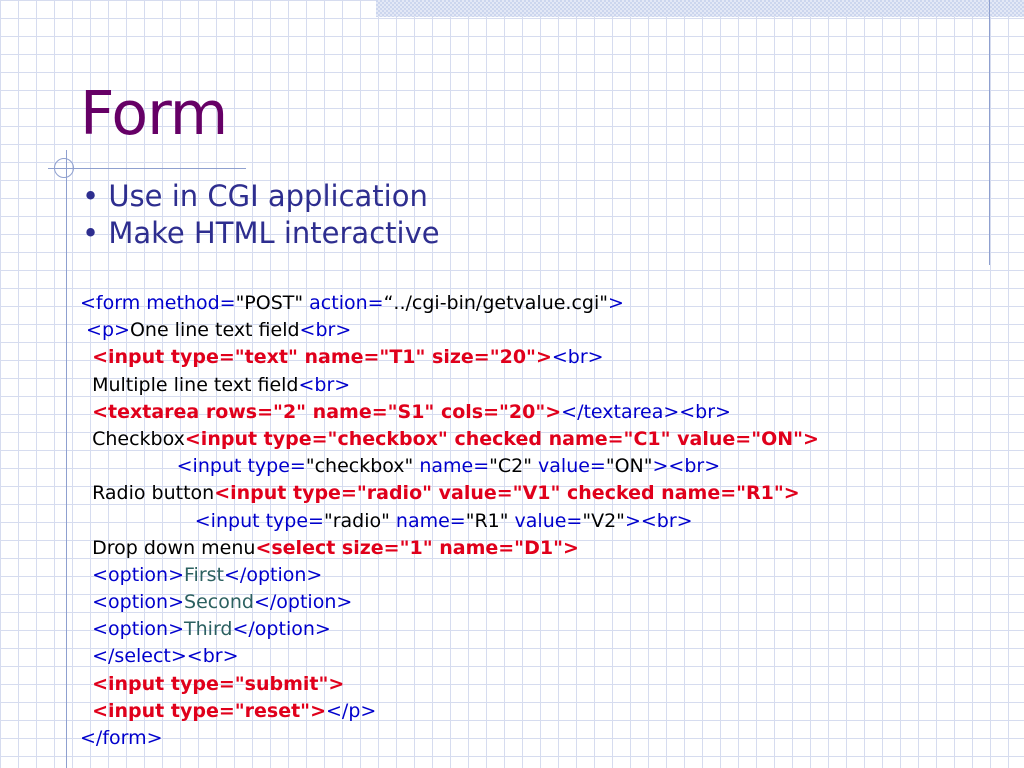 This screenshot has height=768, width=1024. Describe the element at coordinates (208, 629) in the screenshot. I see `code-segment: Third` at that location.